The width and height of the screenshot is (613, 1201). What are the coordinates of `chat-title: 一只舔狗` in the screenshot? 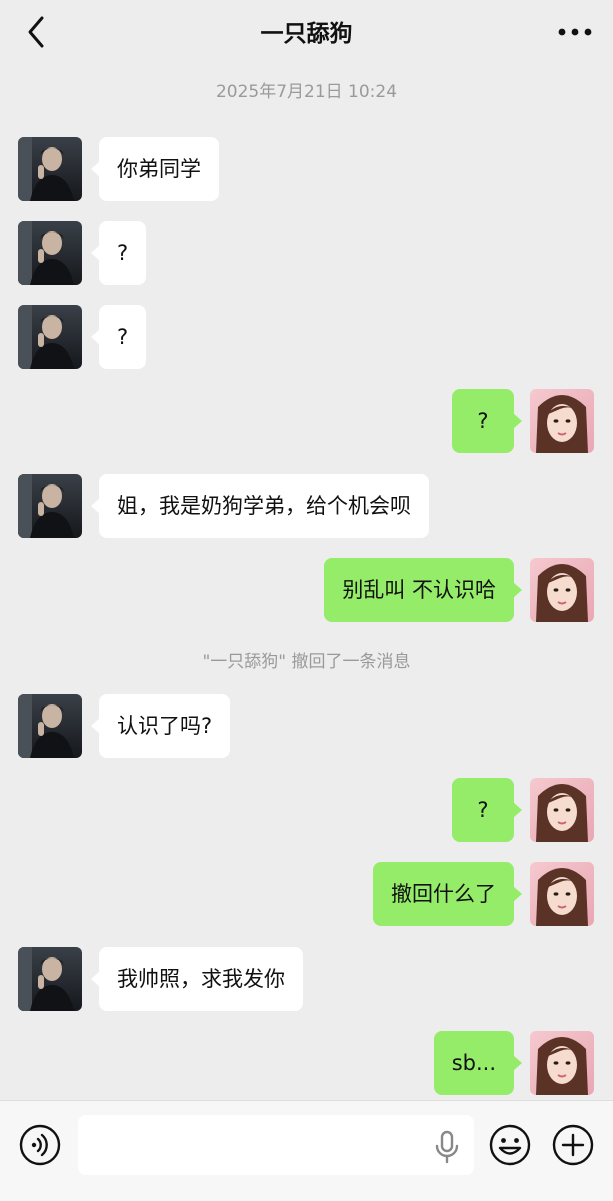 It's located at (306, 34).